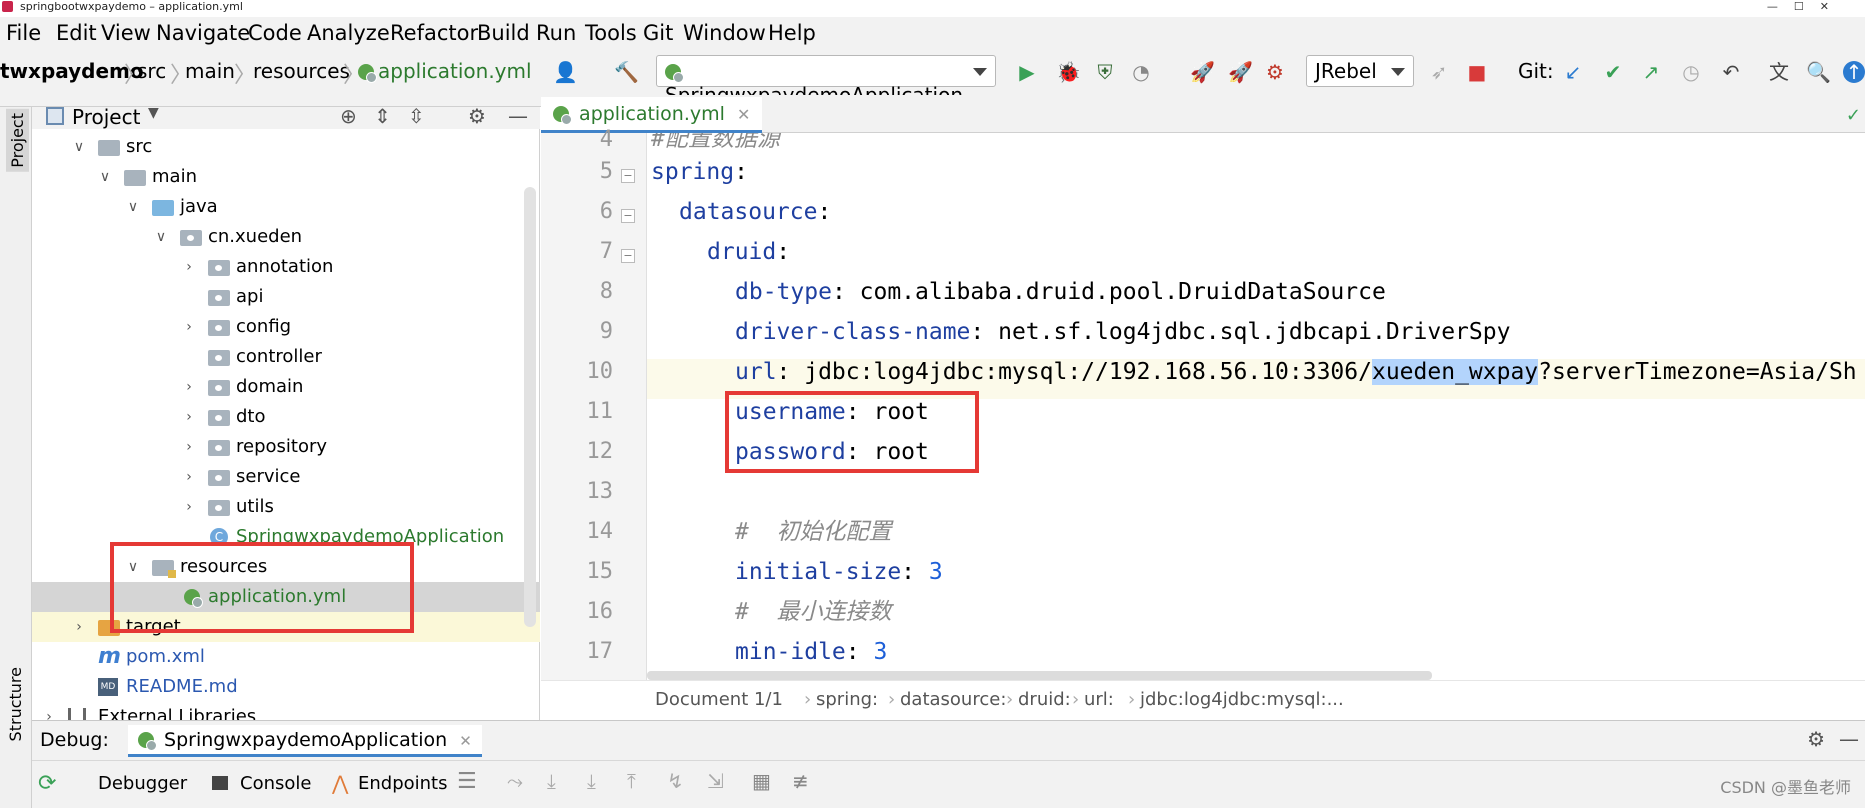 The width and height of the screenshot is (1865, 809). What do you see at coordinates (403, 783) in the screenshot?
I see `tab-endpoints: Endpoints` at bounding box center [403, 783].